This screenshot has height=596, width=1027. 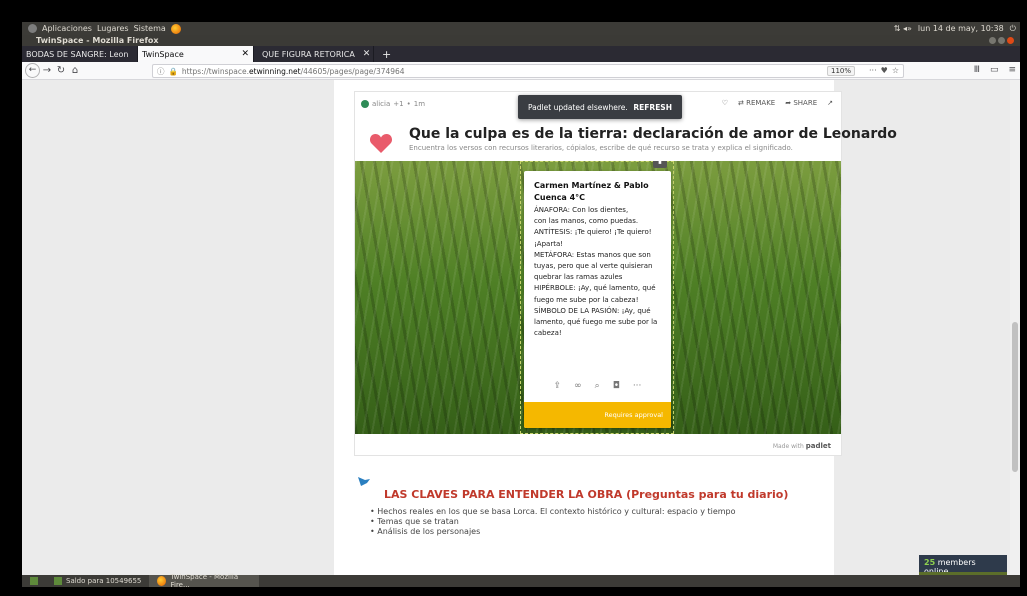 What do you see at coordinates (1012, 70) in the screenshot?
I see `menu-icon: ≡` at bounding box center [1012, 70].